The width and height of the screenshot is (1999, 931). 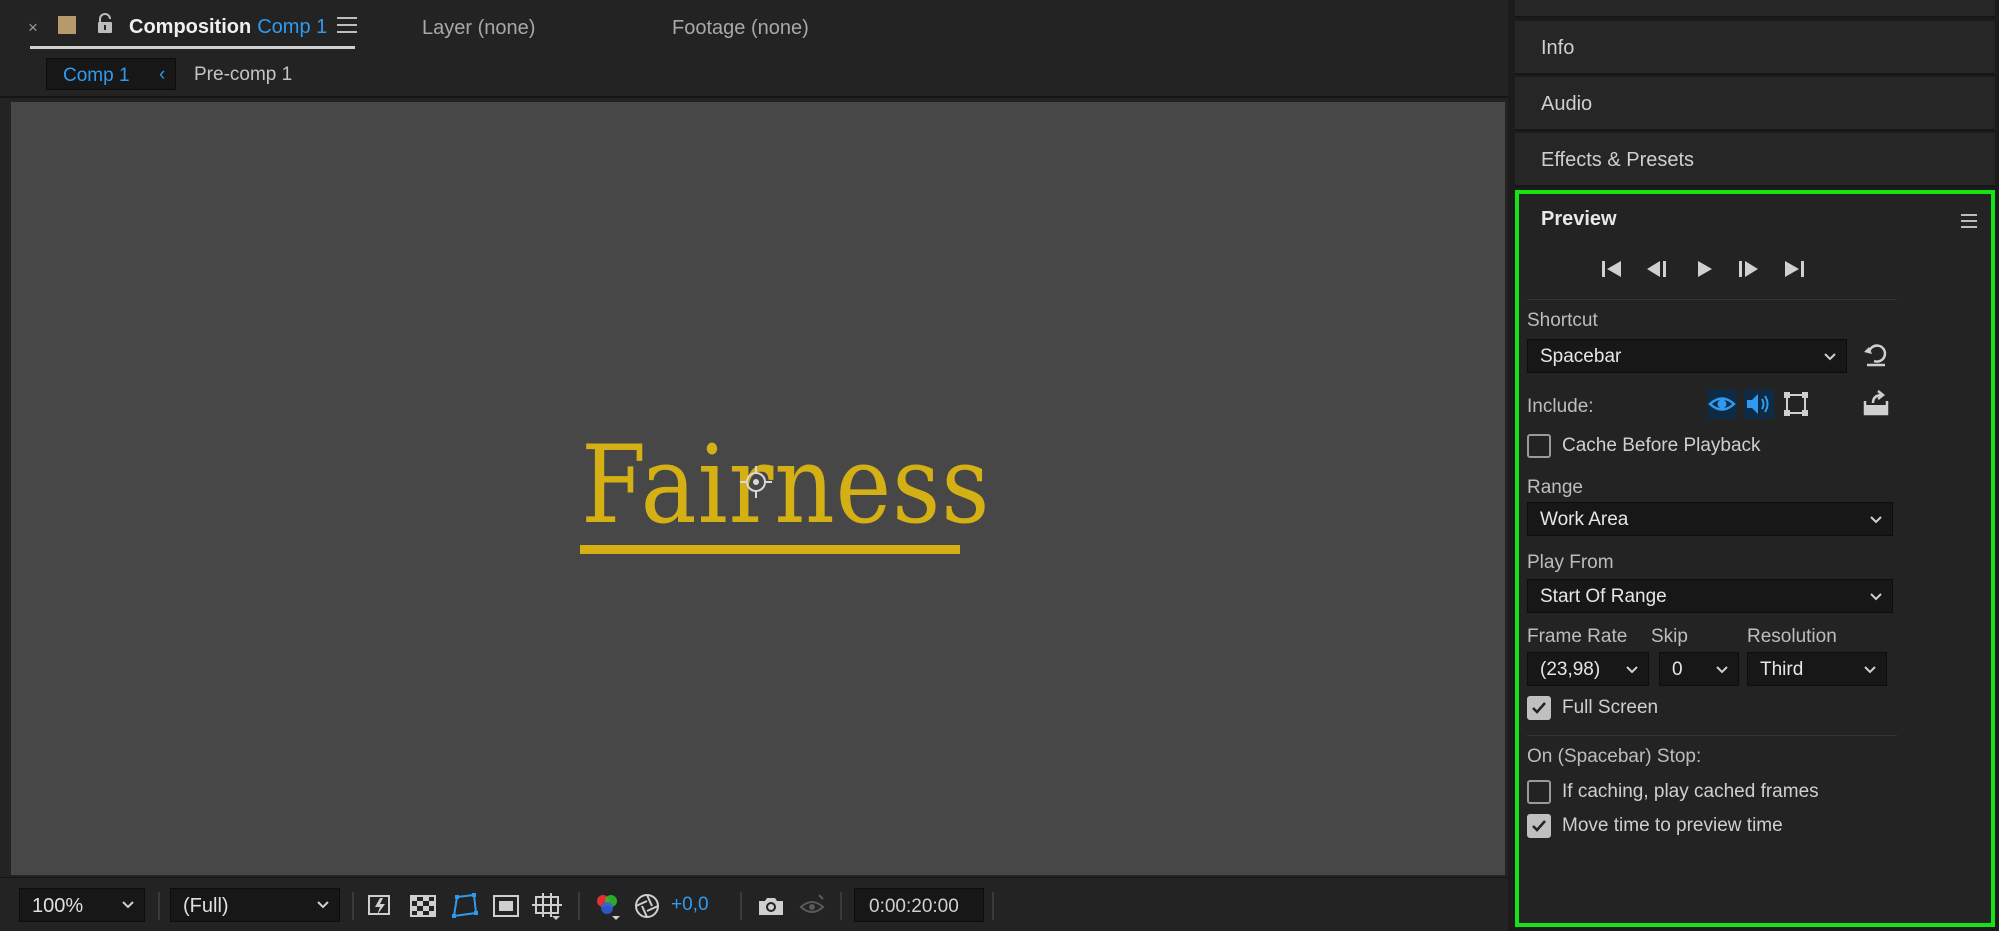 I want to click on preview-resolution-dropdown: Third, so click(x=1817, y=669).